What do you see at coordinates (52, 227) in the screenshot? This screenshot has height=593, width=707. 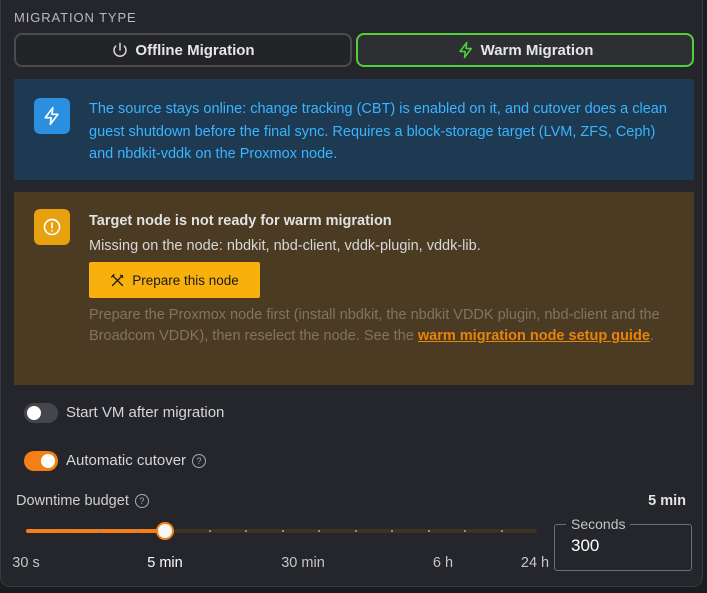 I see `alert-circle-icon` at bounding box center [52, 227].